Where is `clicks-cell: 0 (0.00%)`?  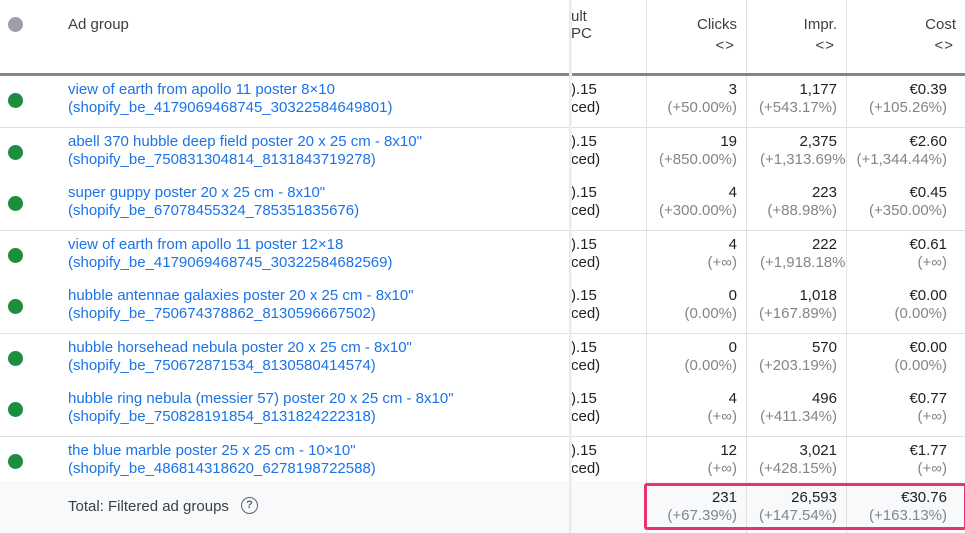
clicks-cell: 0 (0.00%) is located at coordinates (696, 307).